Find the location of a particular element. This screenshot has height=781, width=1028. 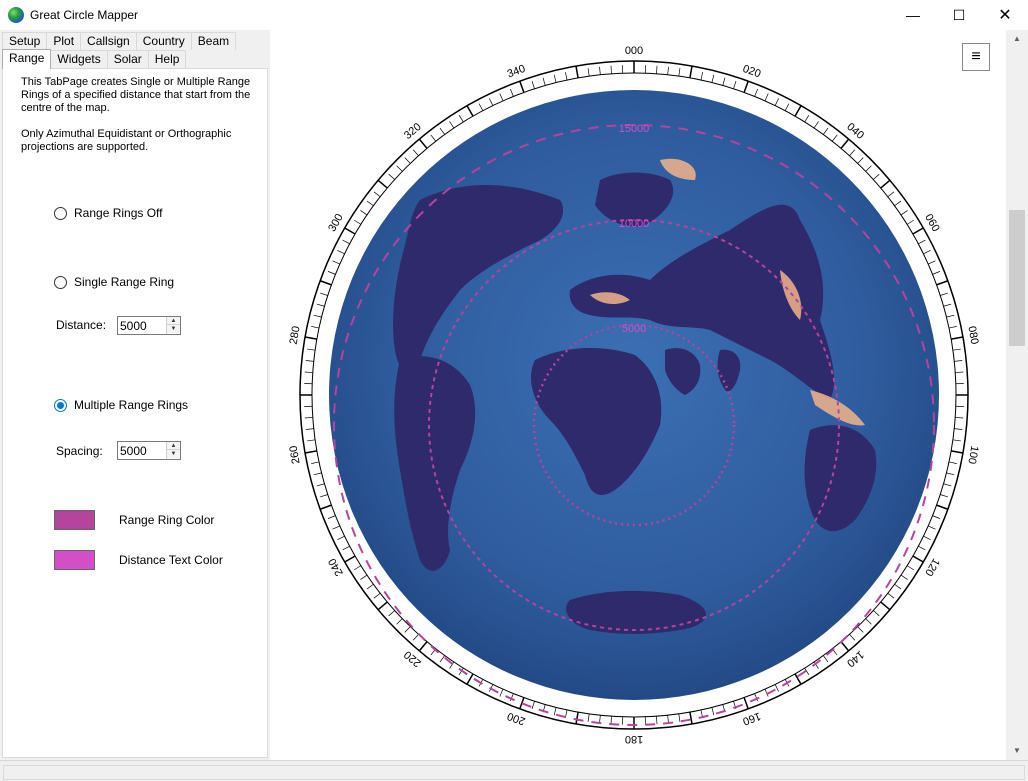

tab-plot: Plot is located at coordinates (64, 41).